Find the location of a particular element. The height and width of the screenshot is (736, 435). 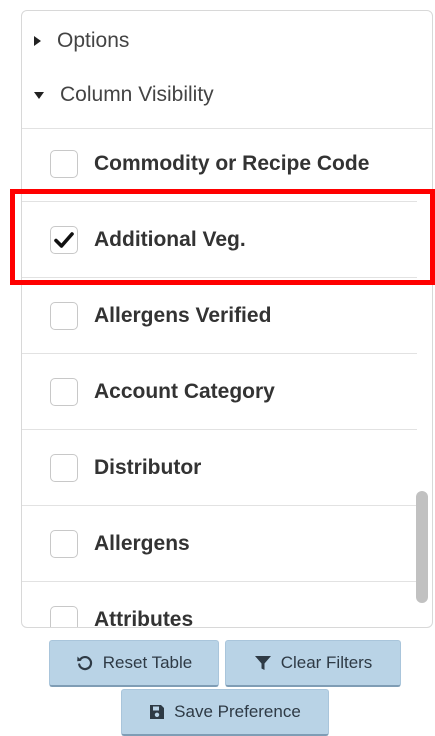

column-item-distributor: Distributor is located at coordinates (219, 468).